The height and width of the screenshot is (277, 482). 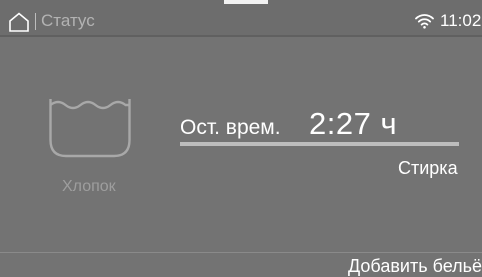 What do you see at coordinates (35, 21) in the screenshot?
I see `status-separator` at bounding box center [35, 21].